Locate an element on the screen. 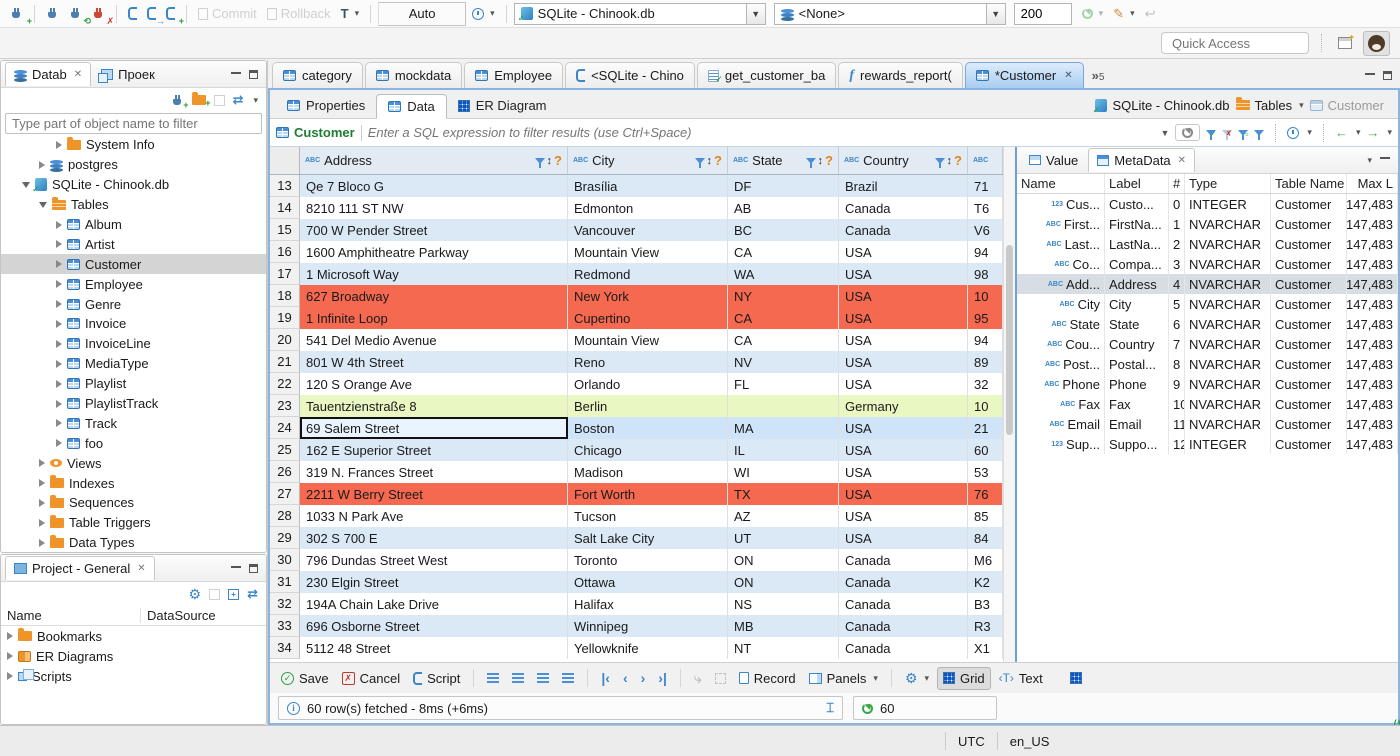  edit-cell-button: ✎ is located at coordinates (941, 699).